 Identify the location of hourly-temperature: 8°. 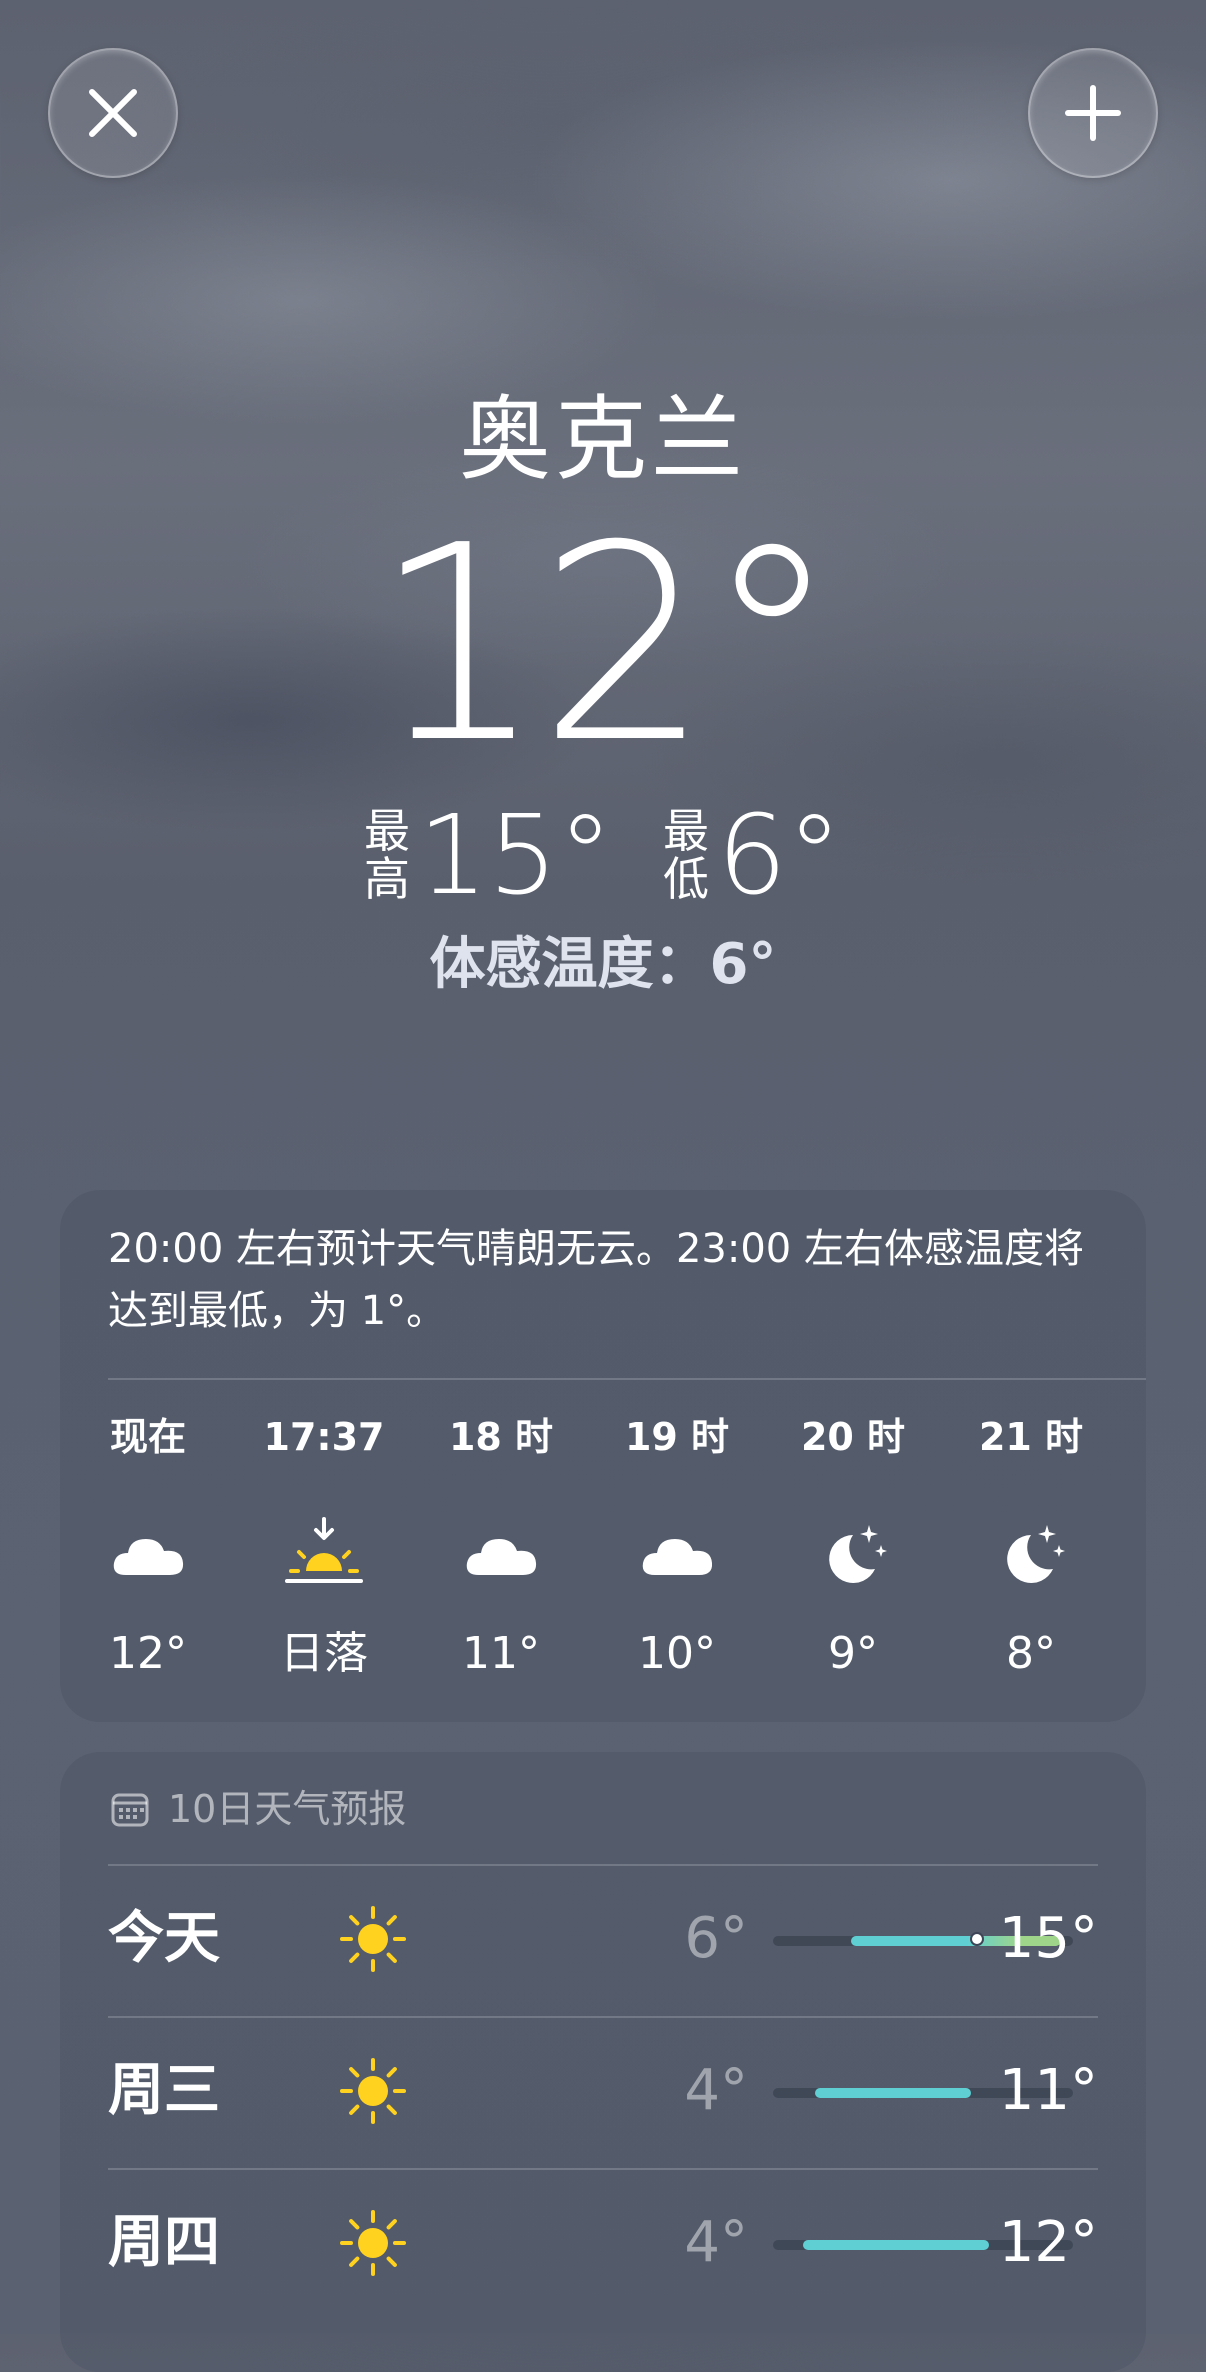
(1031, 1653).